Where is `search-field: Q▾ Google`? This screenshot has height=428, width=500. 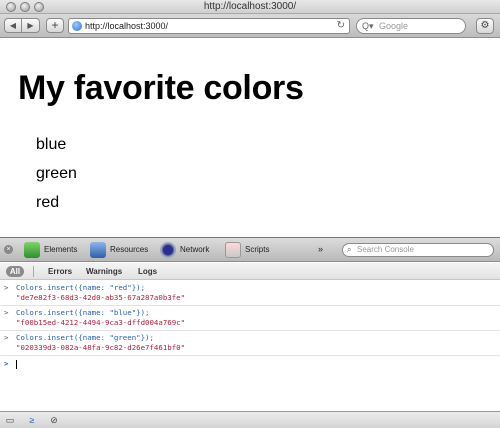 search-field: Q▾ Google is located at coordinates (411, 26).